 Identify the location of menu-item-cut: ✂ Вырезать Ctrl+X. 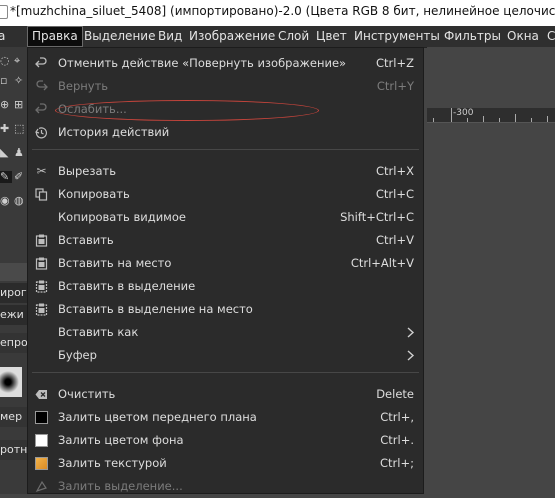
(225, 171).